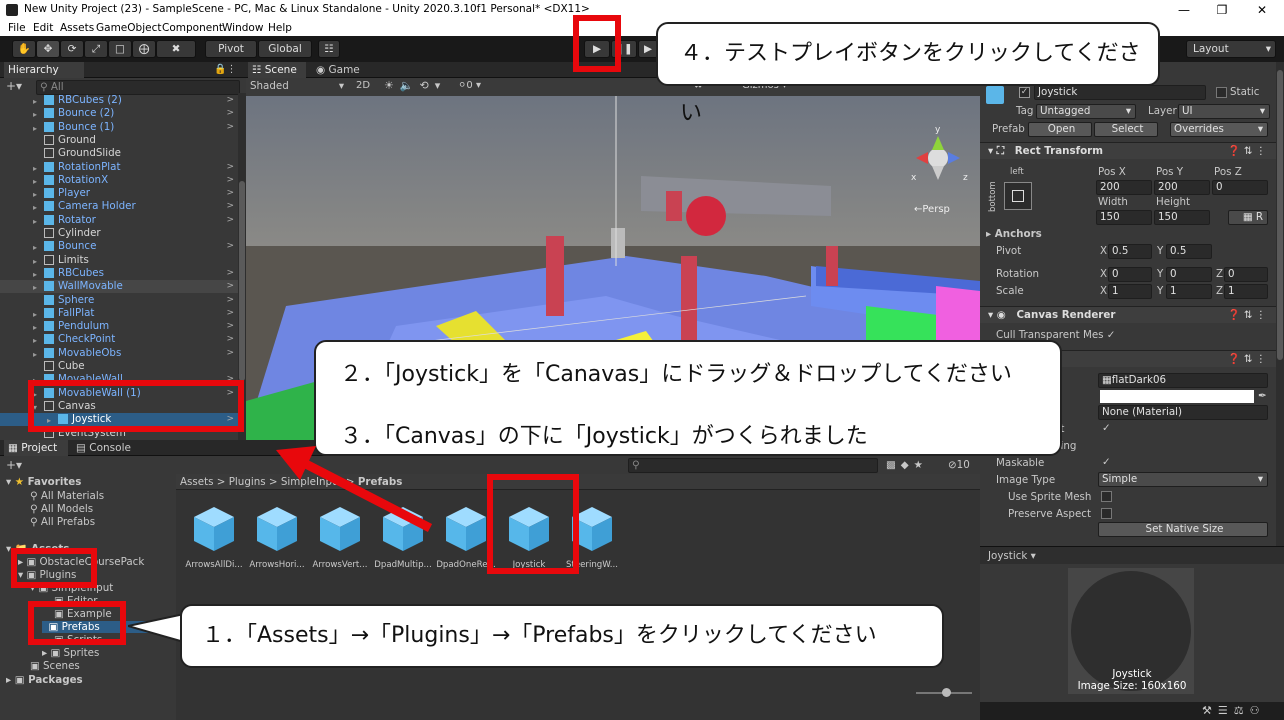 The width and height of the screenshot is (1284, 720). I want to click on width-field: 150, so click(1124, 217).